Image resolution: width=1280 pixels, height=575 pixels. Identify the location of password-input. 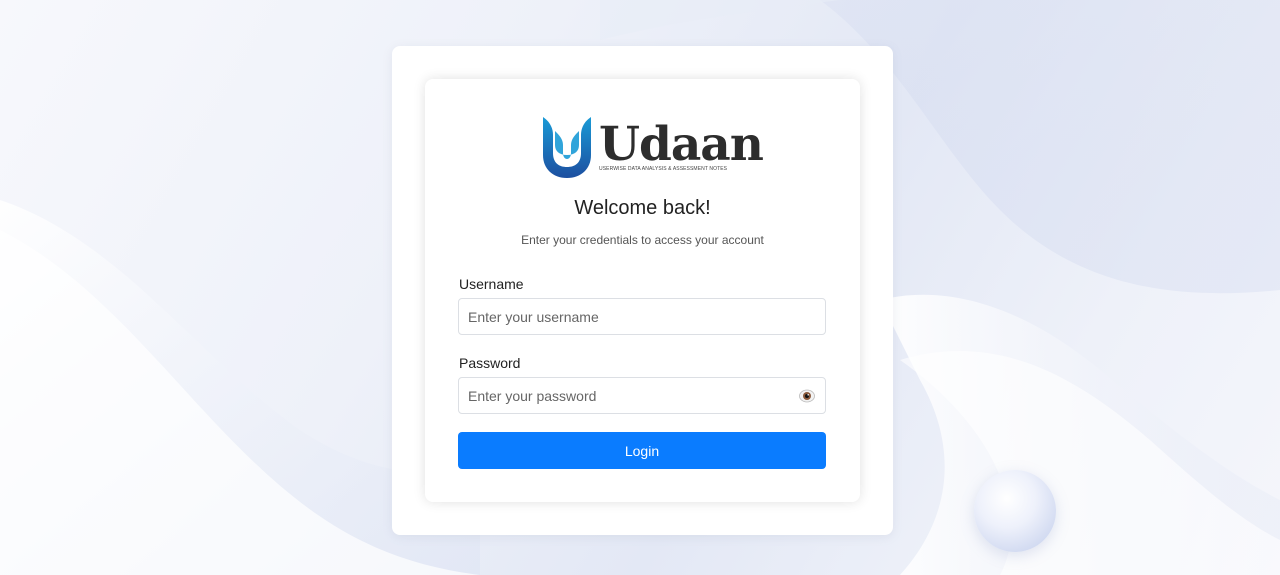
(623, 395).